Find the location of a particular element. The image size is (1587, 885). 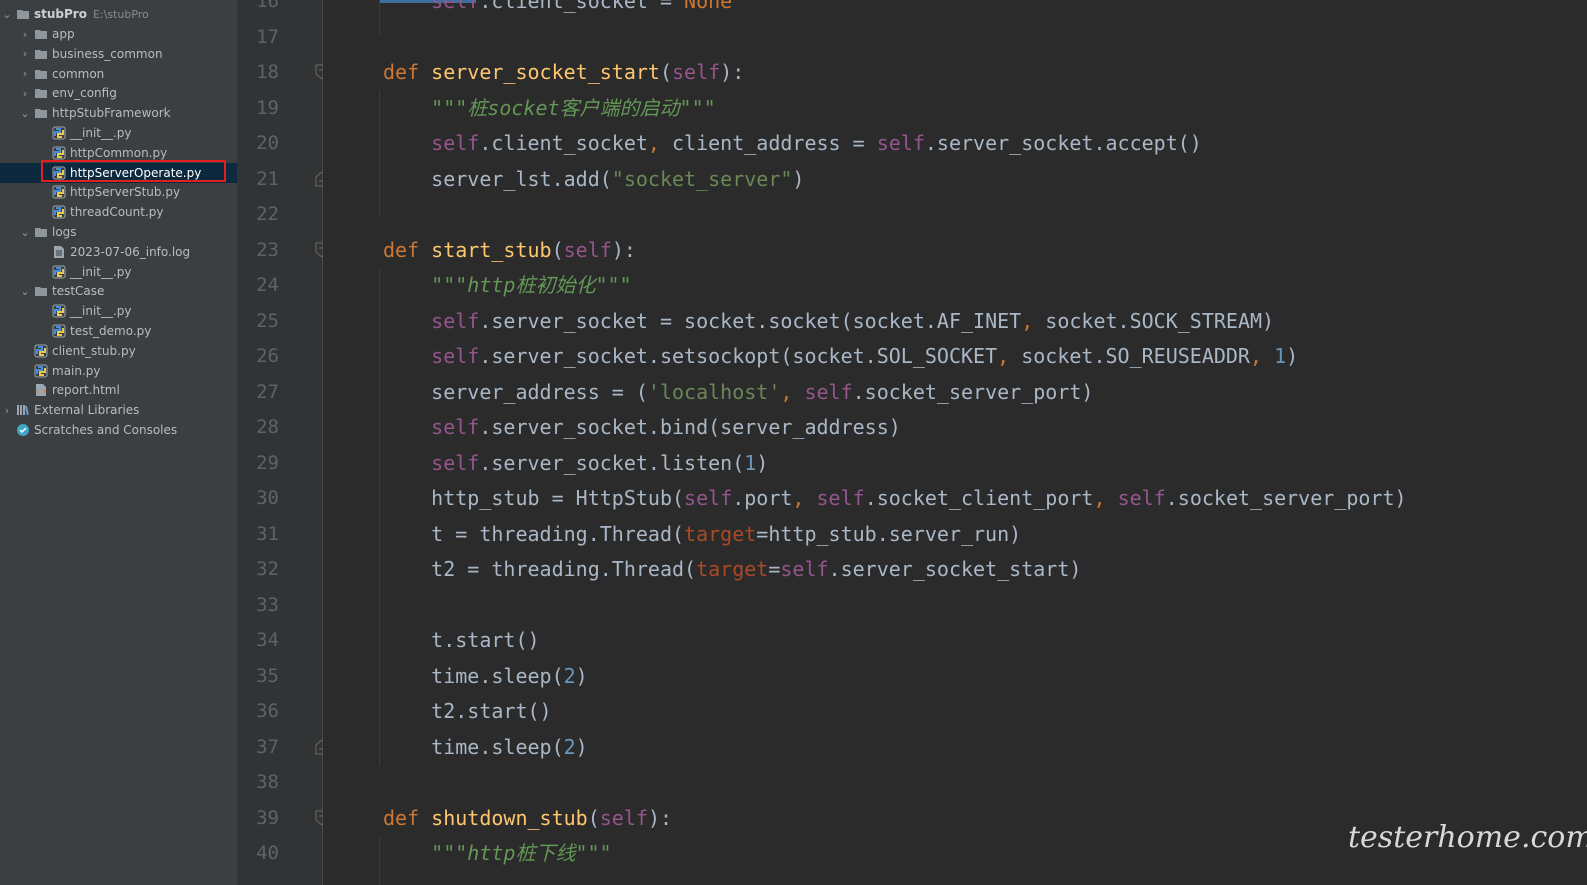

code-line: self.server_socket.listen(1) is located at coordinates (575, 463).